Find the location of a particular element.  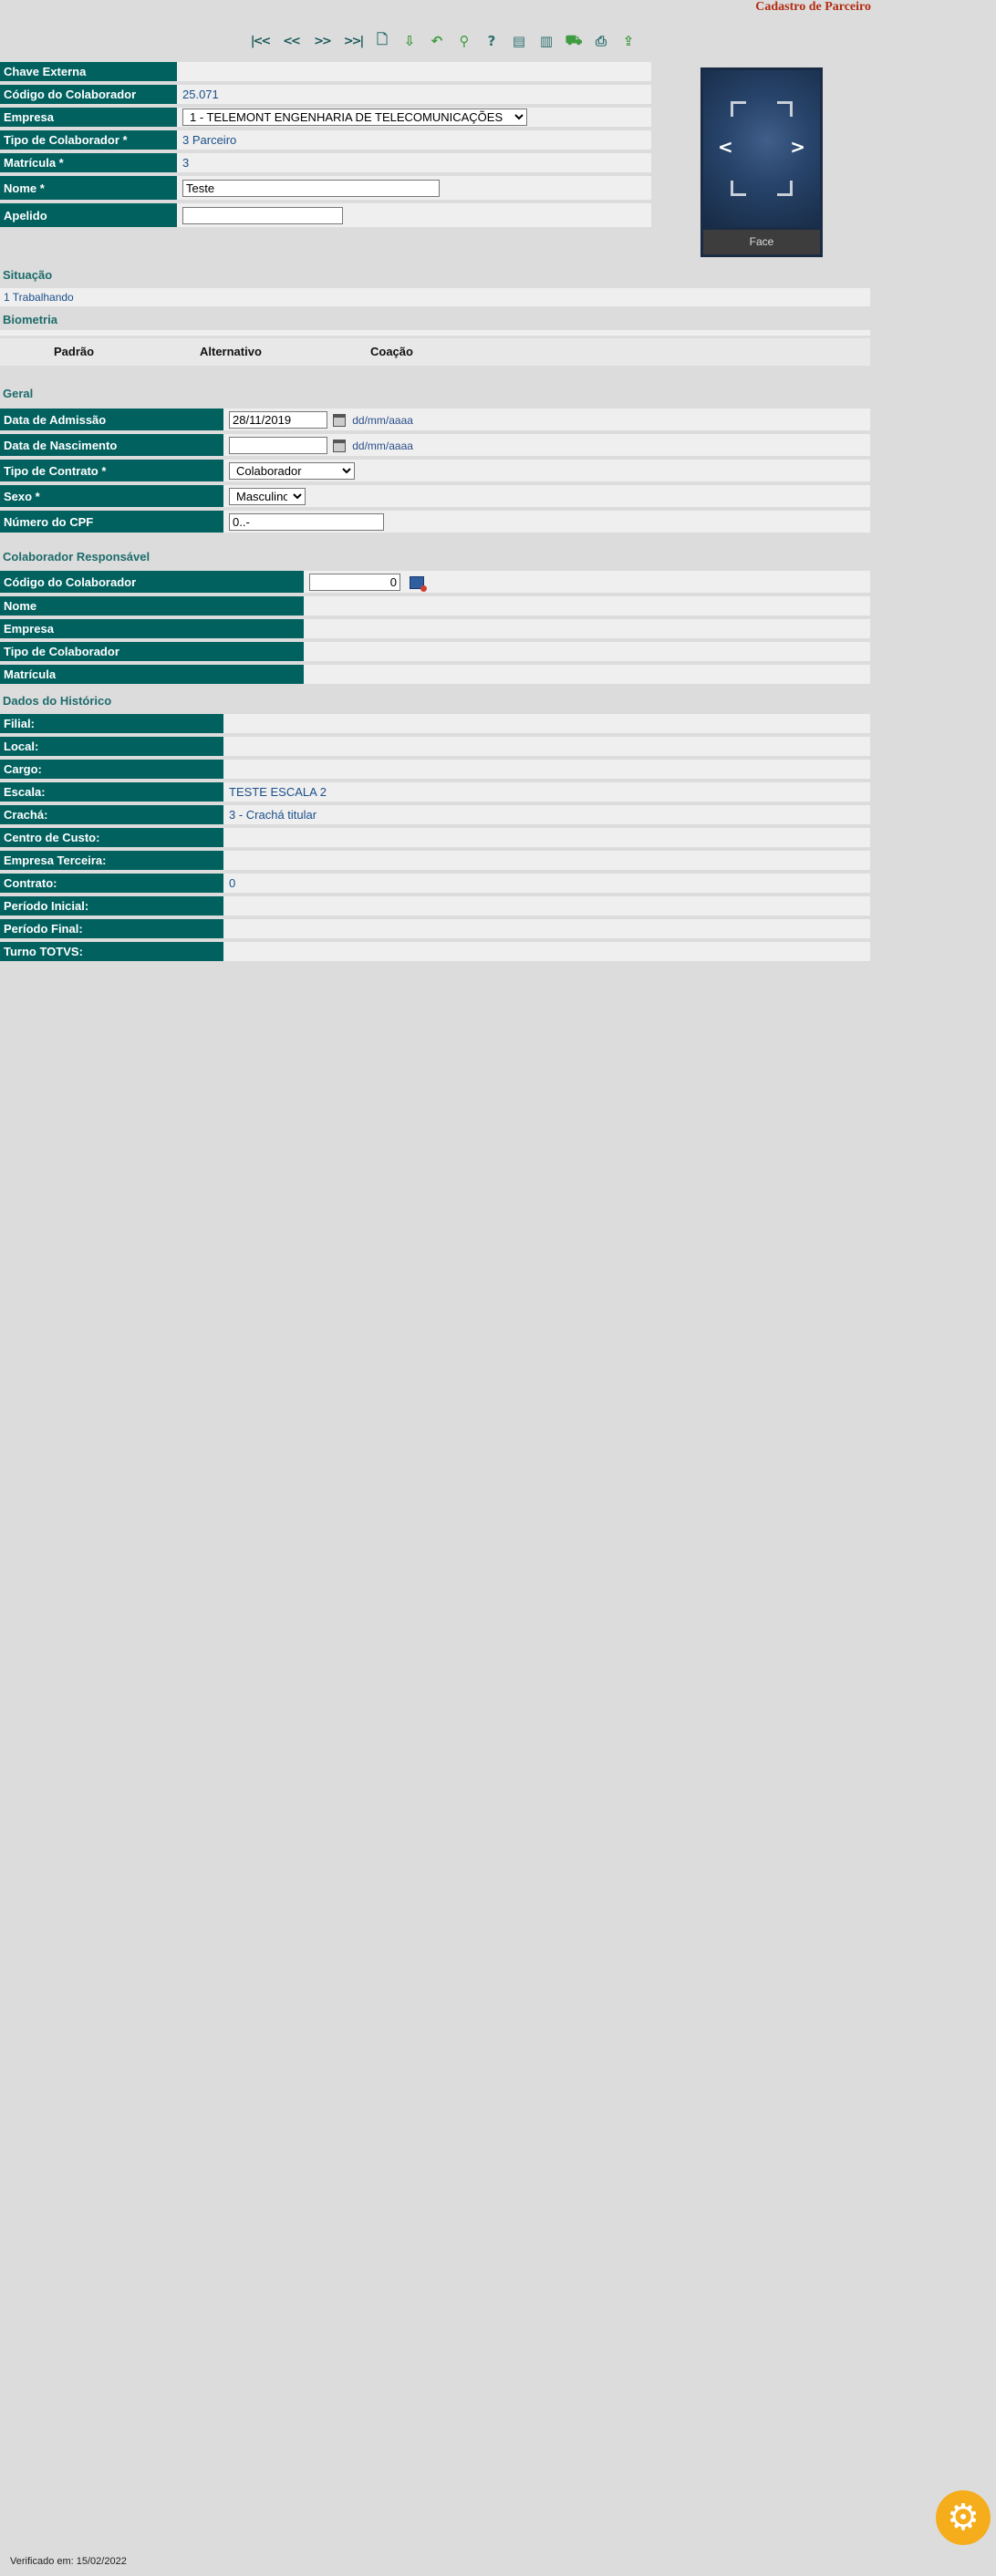

sexo-select: Masculino is located at coordinates (267, 496).